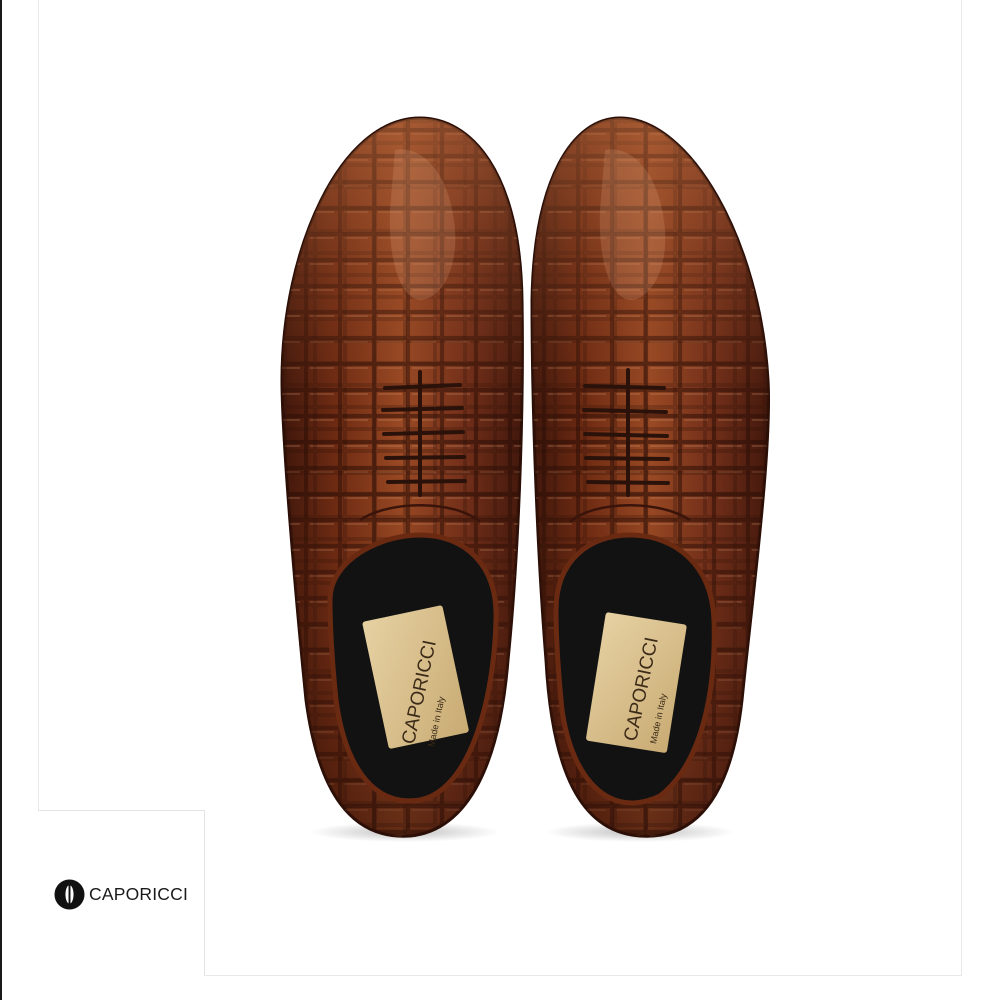 The height and width of the screenshot is (1000, 1000). Describe the element at coordinates (69, 894) in the screenshot. I see `caporicci-circle-mark-icon` at that location.